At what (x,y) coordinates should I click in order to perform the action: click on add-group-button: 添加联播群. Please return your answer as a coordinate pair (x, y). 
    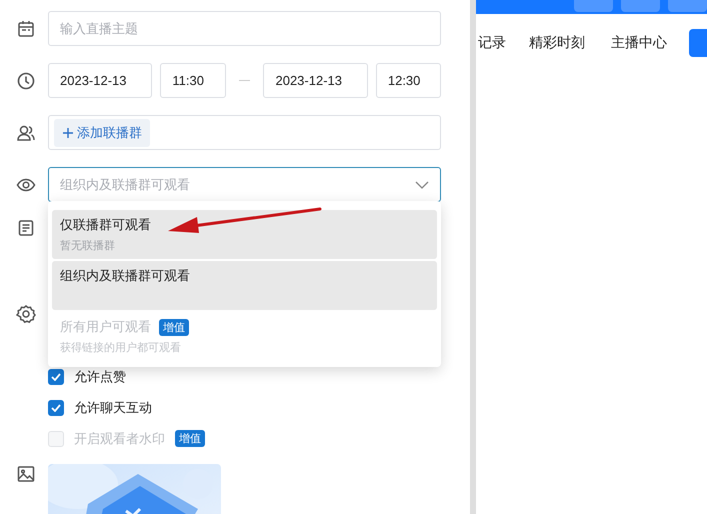
    Looking at the image, I should click on (102, 132).